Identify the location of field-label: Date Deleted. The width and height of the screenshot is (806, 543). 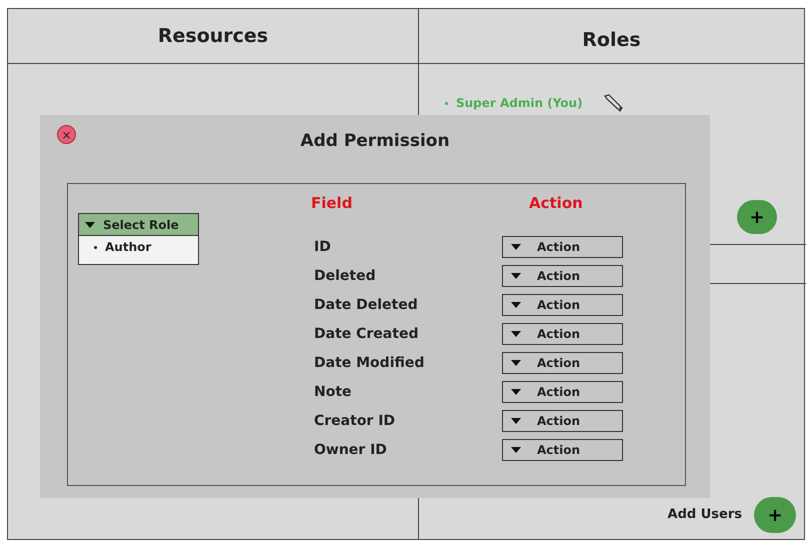
(365, 305).